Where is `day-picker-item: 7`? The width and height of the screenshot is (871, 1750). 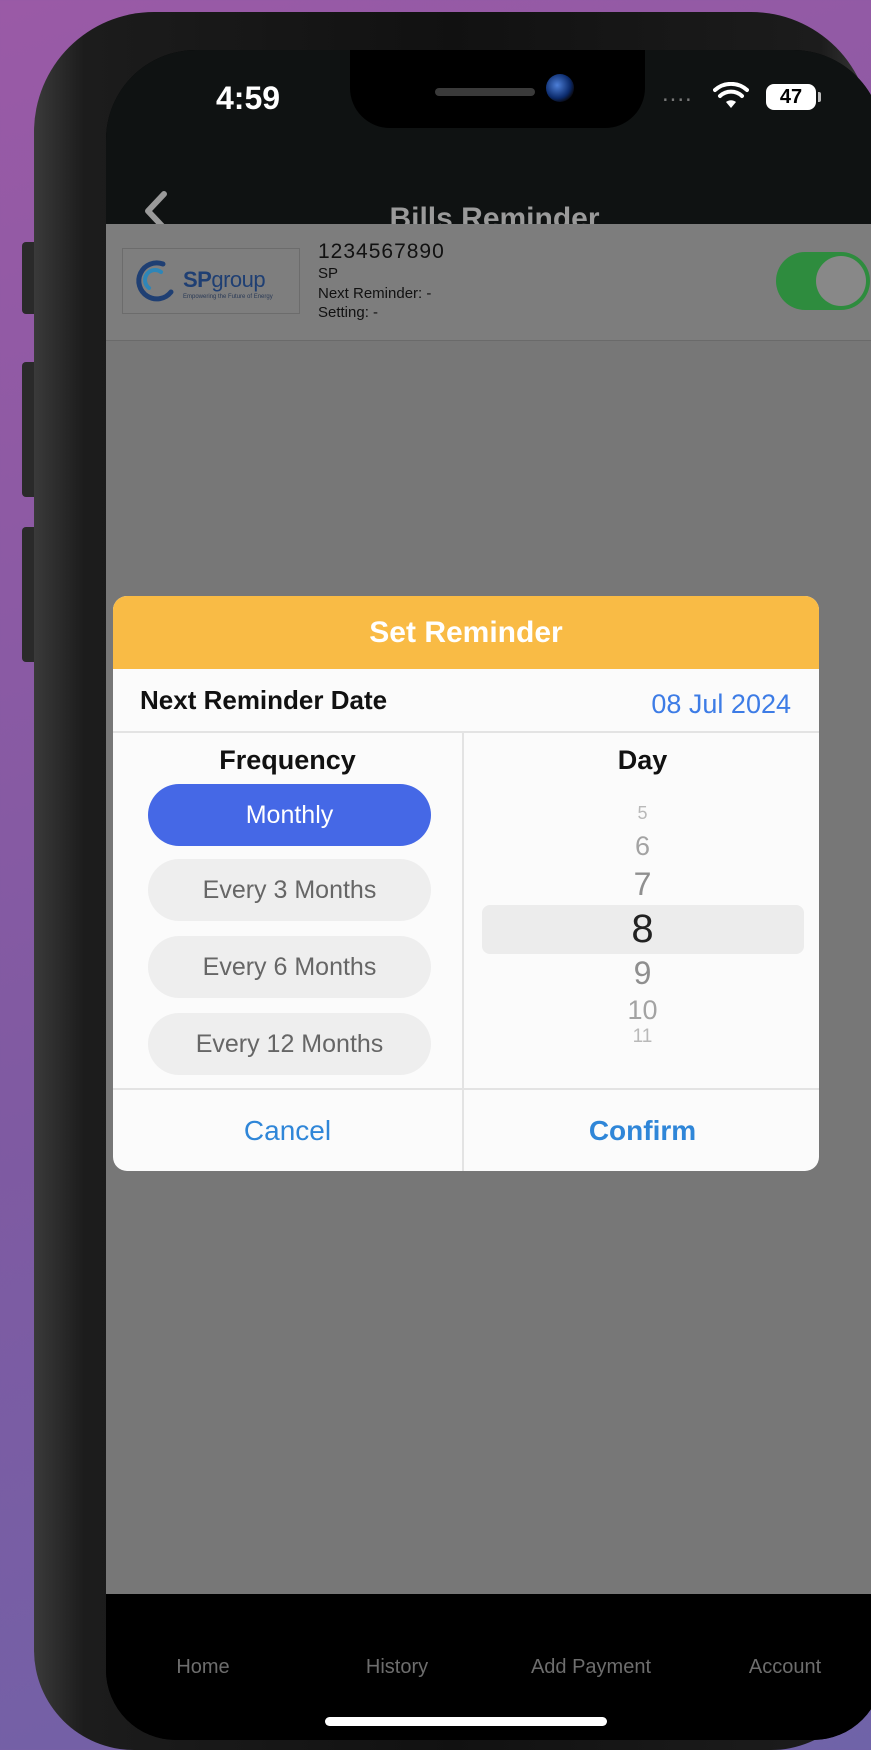
day-picker-item: 7 is located at coordinates (642, 884).